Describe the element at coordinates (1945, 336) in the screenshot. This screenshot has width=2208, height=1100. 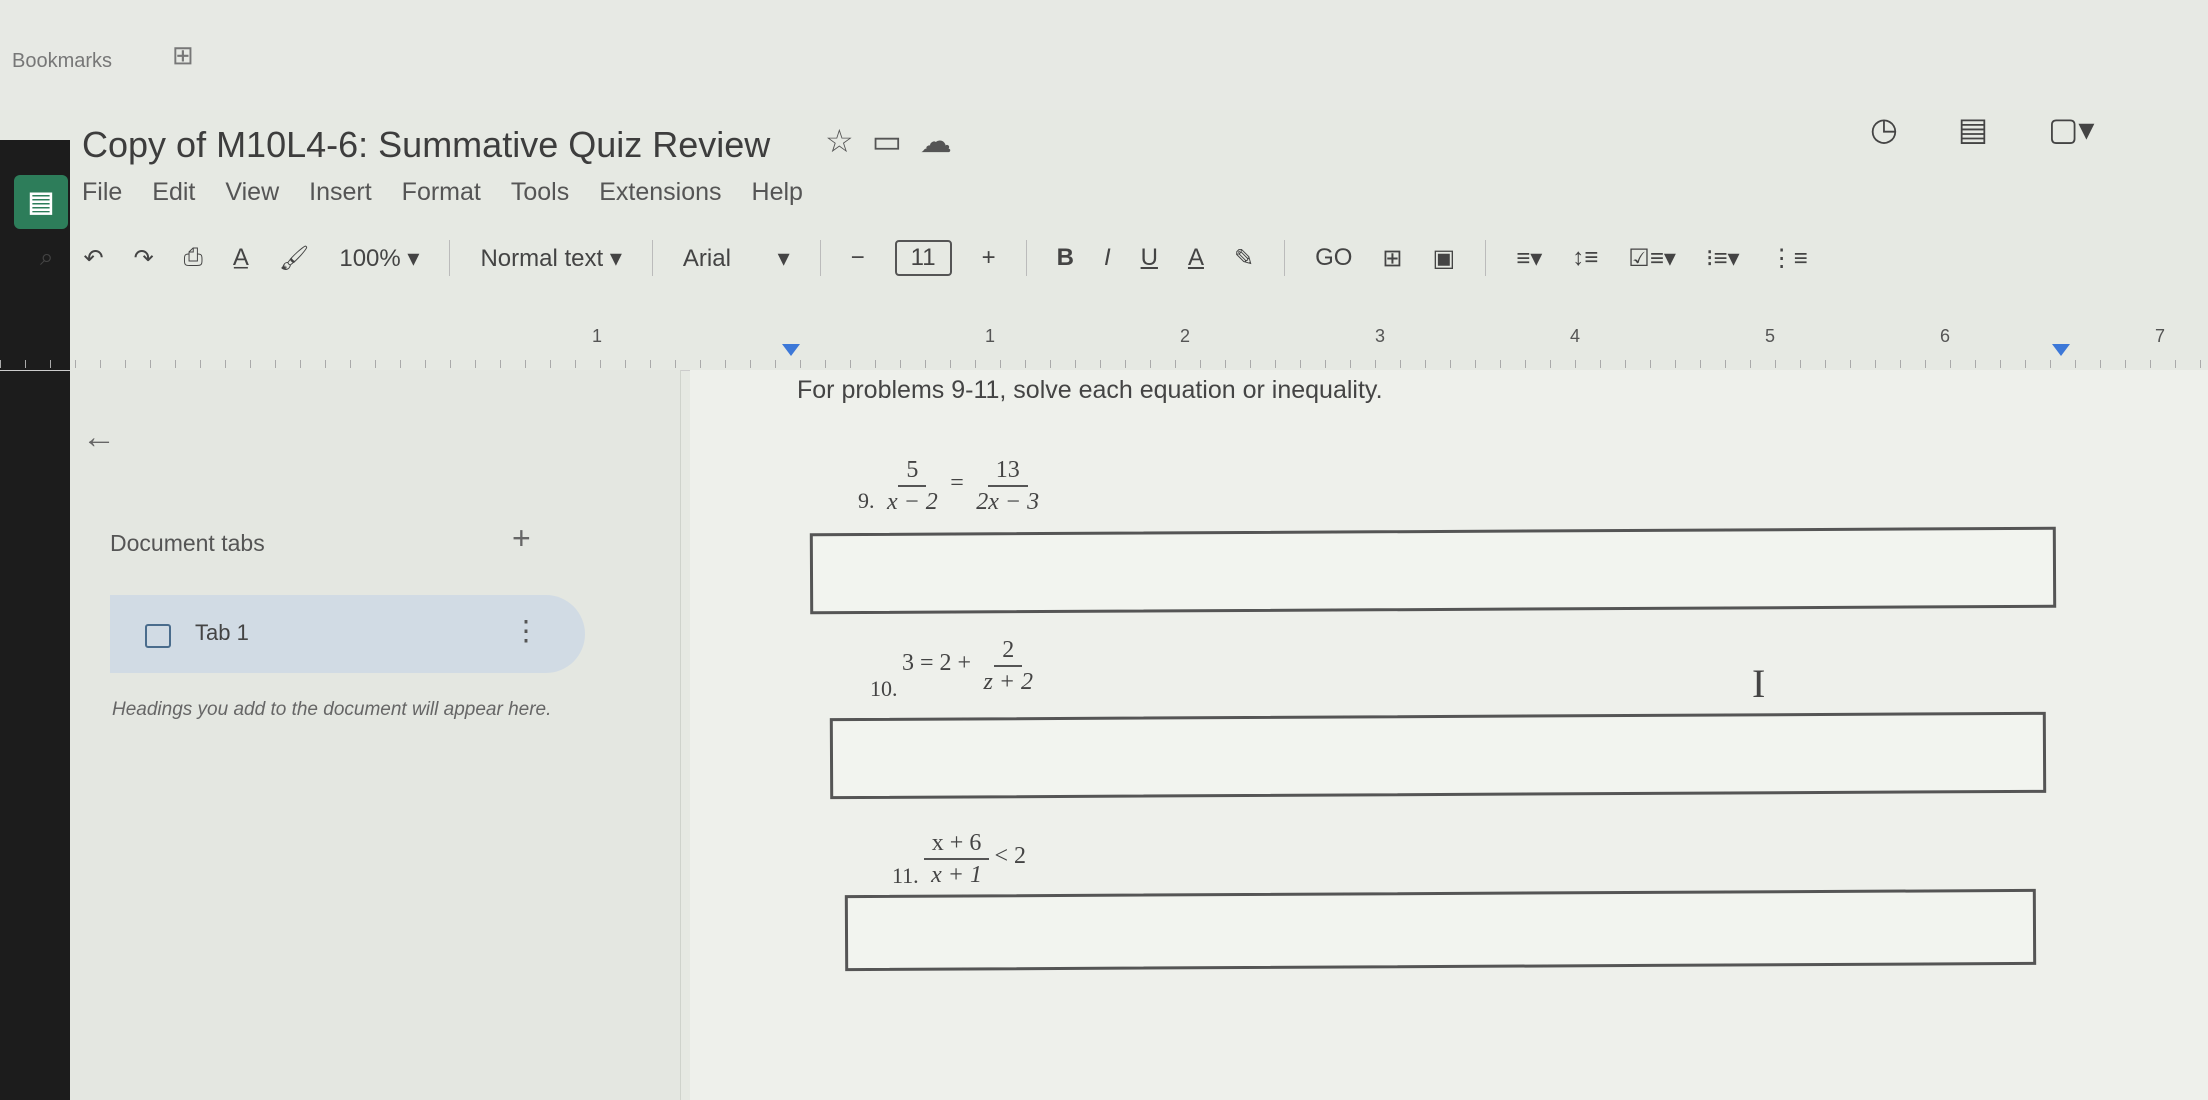
I see `ruler-number: 6` at that location.